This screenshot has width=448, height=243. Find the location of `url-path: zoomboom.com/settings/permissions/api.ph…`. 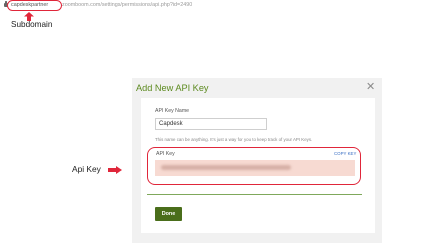

url-path: zoomboom.com/settings/permissions/api.ph… is located at coordinates (127, 5).